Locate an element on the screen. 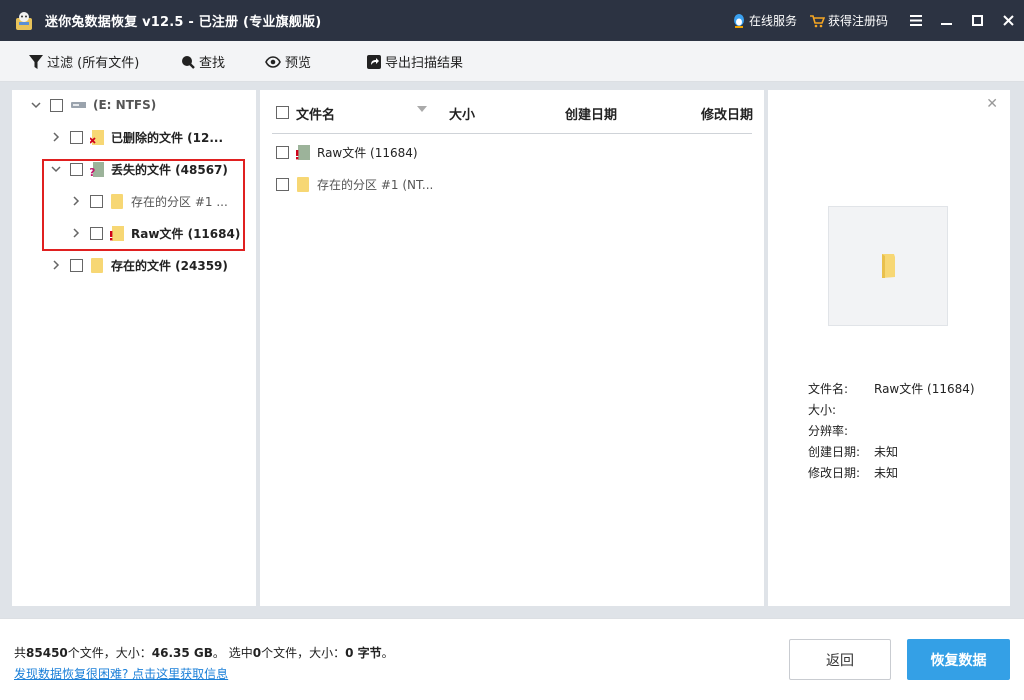 This screenshot has height=700, width=1024. filter-label: 过滤 (所有文件) is located at coordinates (93, 63).